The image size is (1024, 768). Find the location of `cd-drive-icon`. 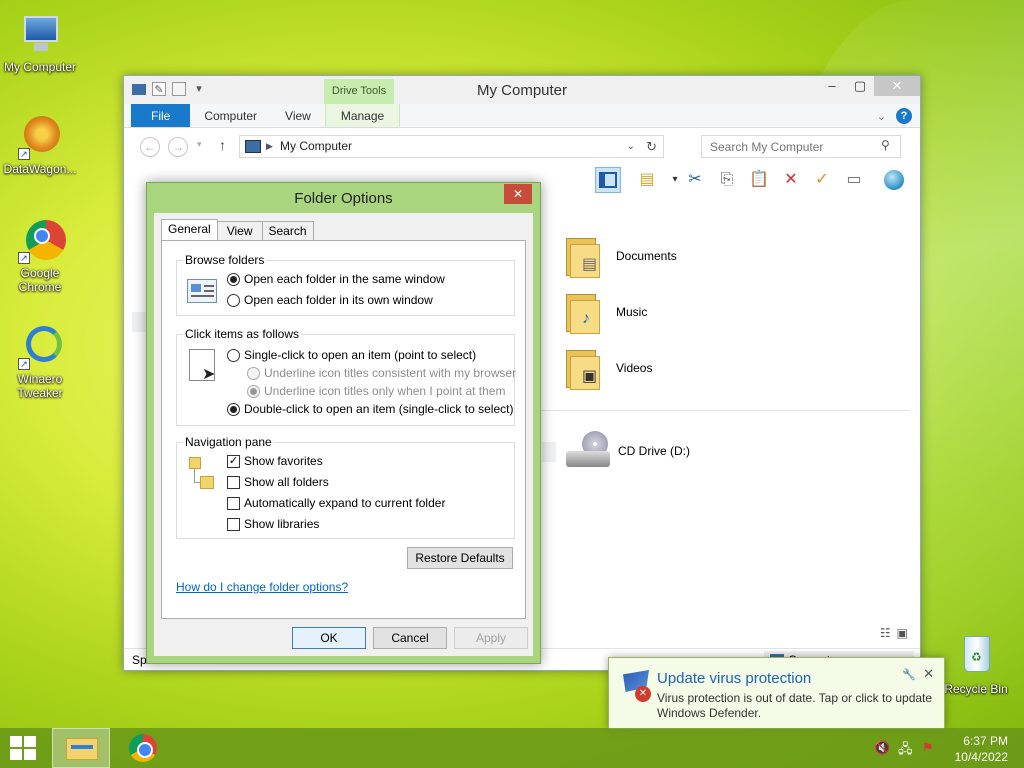

cd-drive-icon is located at coordinates (589, 451).